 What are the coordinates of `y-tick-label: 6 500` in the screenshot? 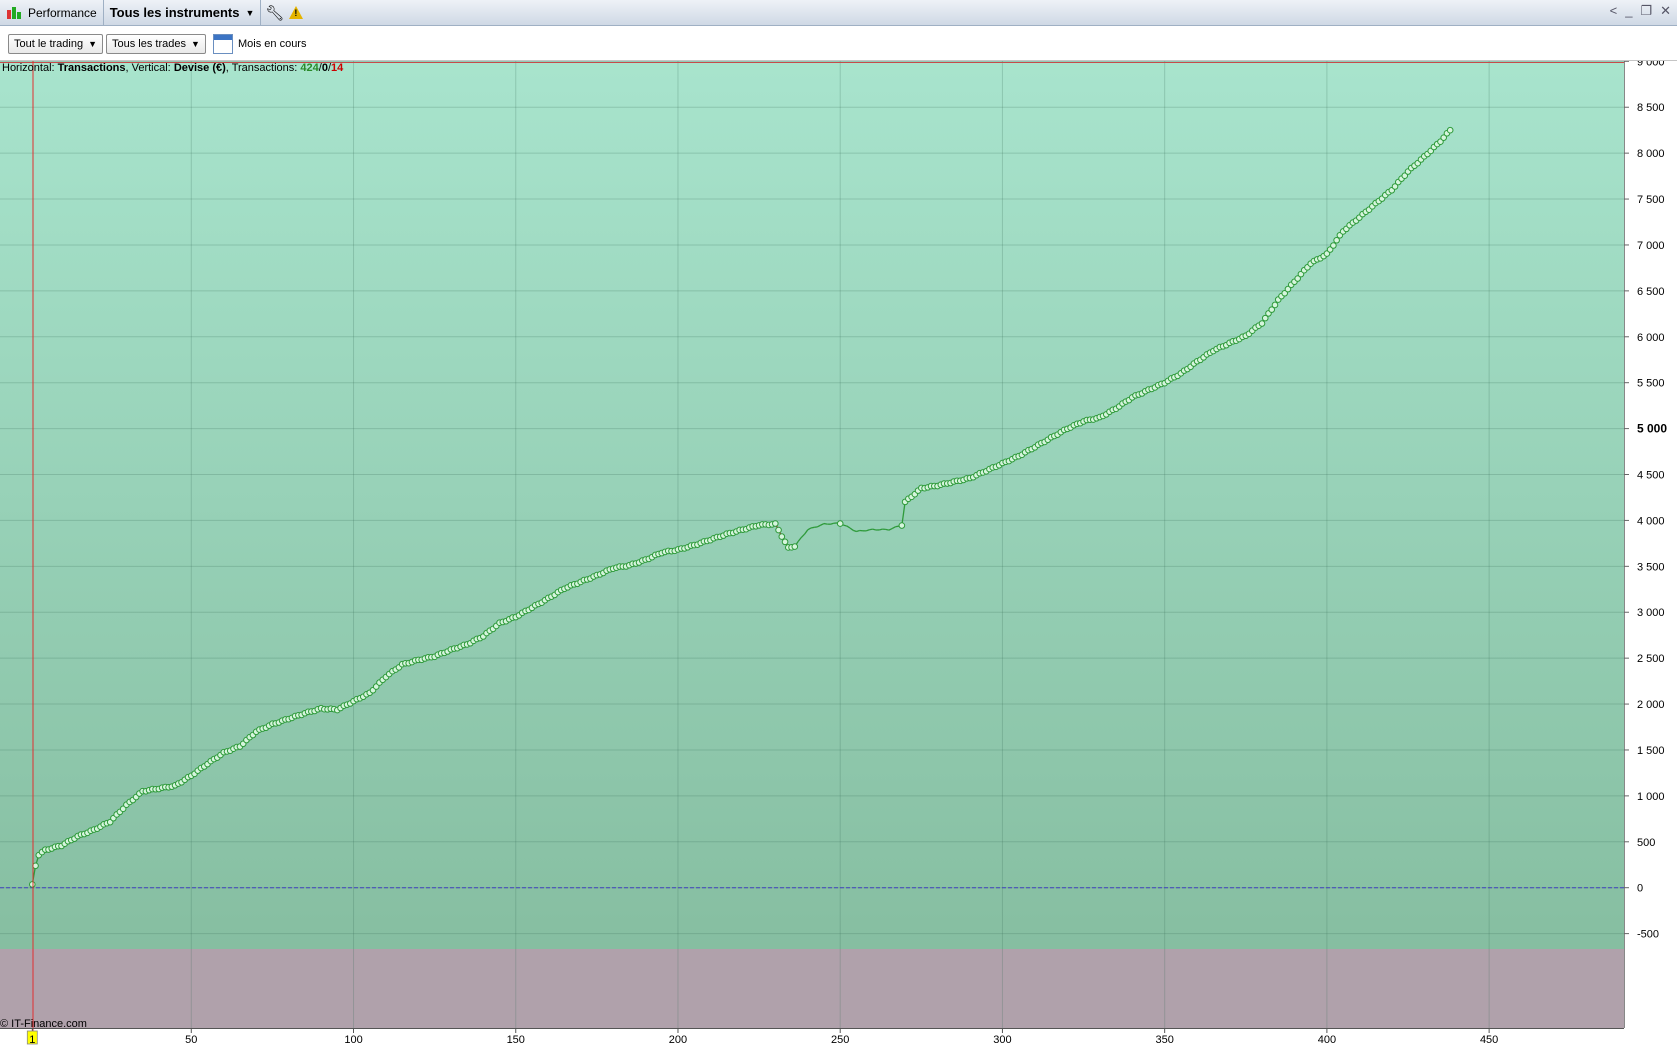 It's located at (1651, 292).